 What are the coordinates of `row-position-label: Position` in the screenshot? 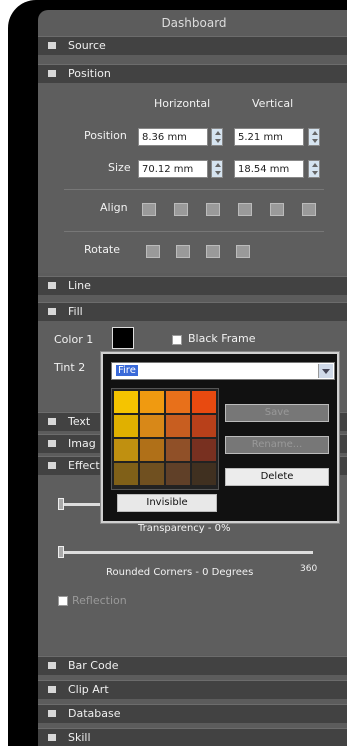 It's located at (105, 135).